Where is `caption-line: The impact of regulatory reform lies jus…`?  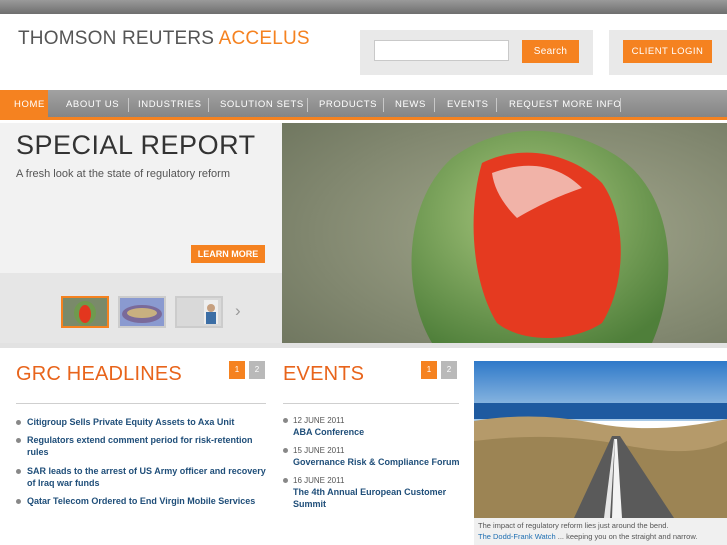
caption-line: The impact of regulatory reform lies jus… is located at coordinates (573, 525).